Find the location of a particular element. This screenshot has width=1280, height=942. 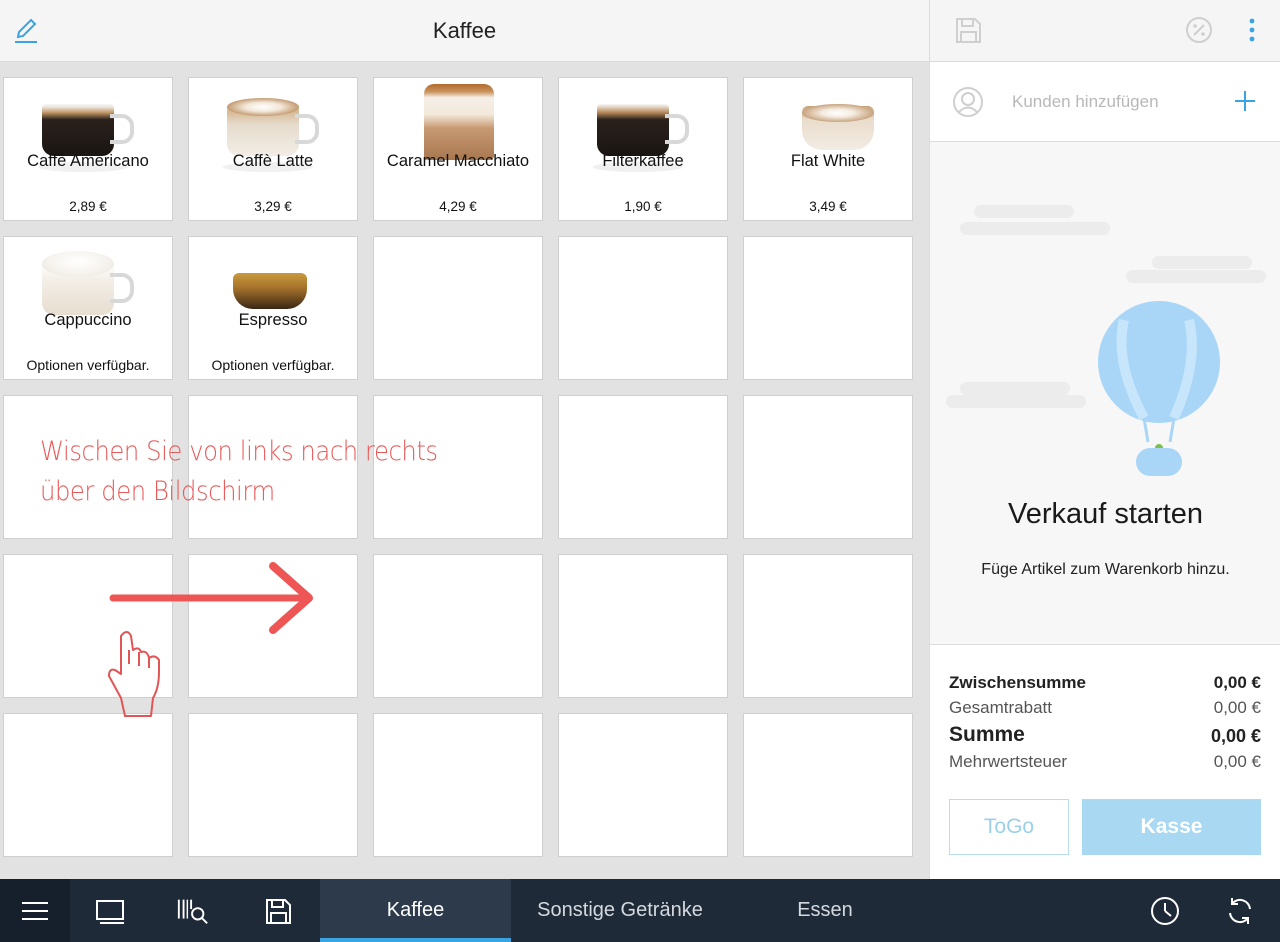

product-price: 3,29 € is located at coordinates (273, 206).